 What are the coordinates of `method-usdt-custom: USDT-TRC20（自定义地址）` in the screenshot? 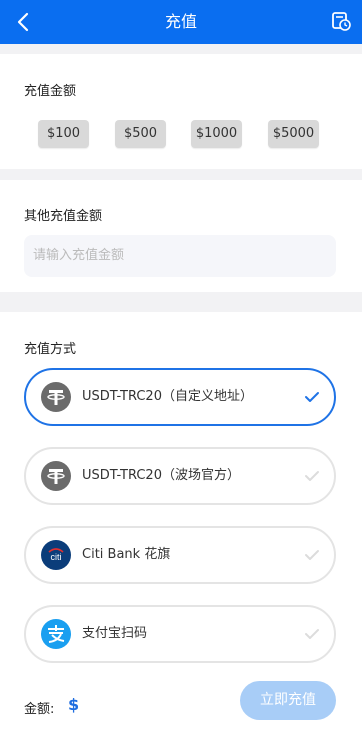 It's located at (180, 397).